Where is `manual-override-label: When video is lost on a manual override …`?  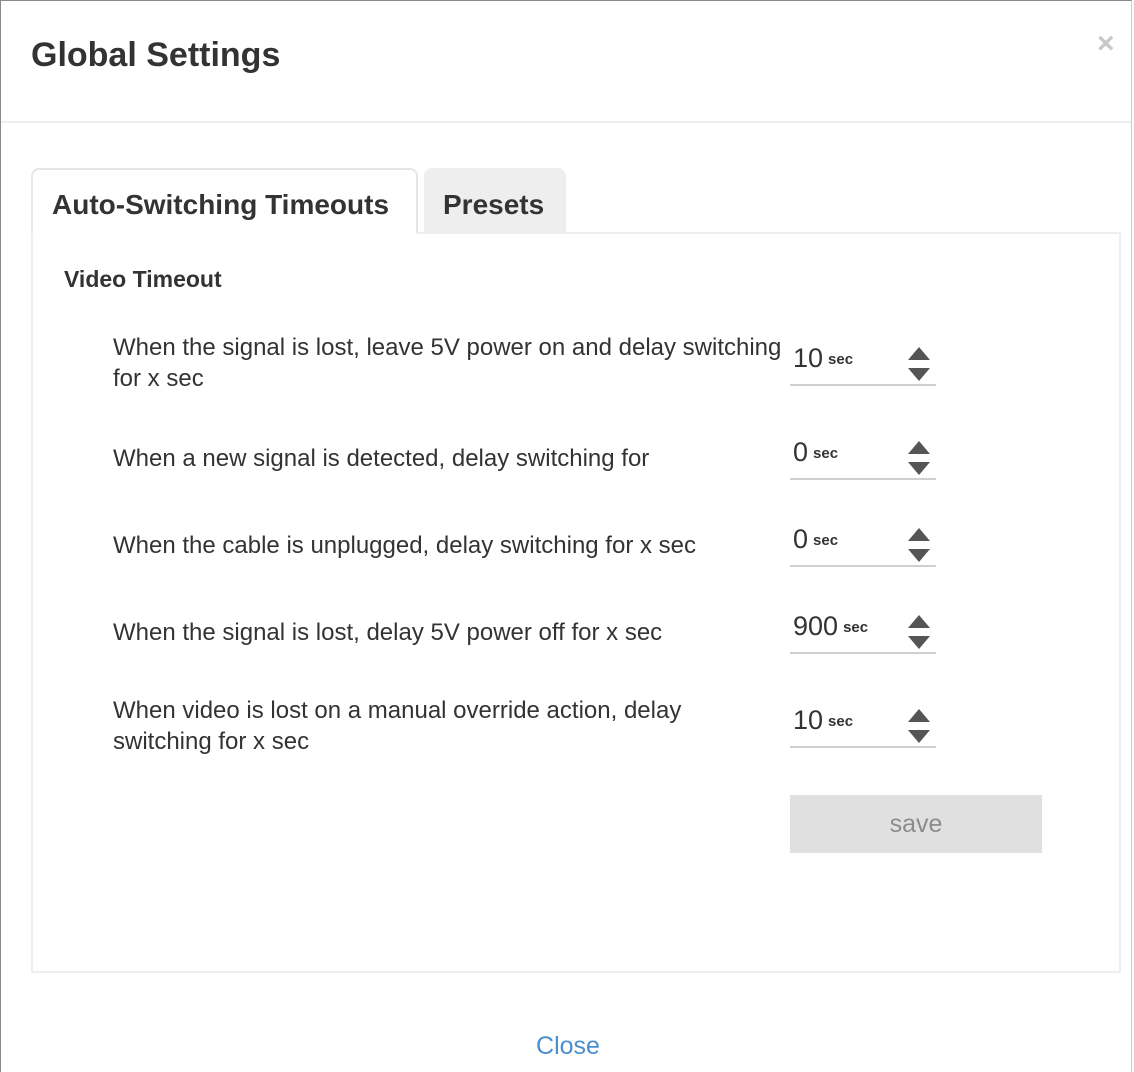 manual-override-label: When video is lost on a manual override … is located at coordinates (397, 726).